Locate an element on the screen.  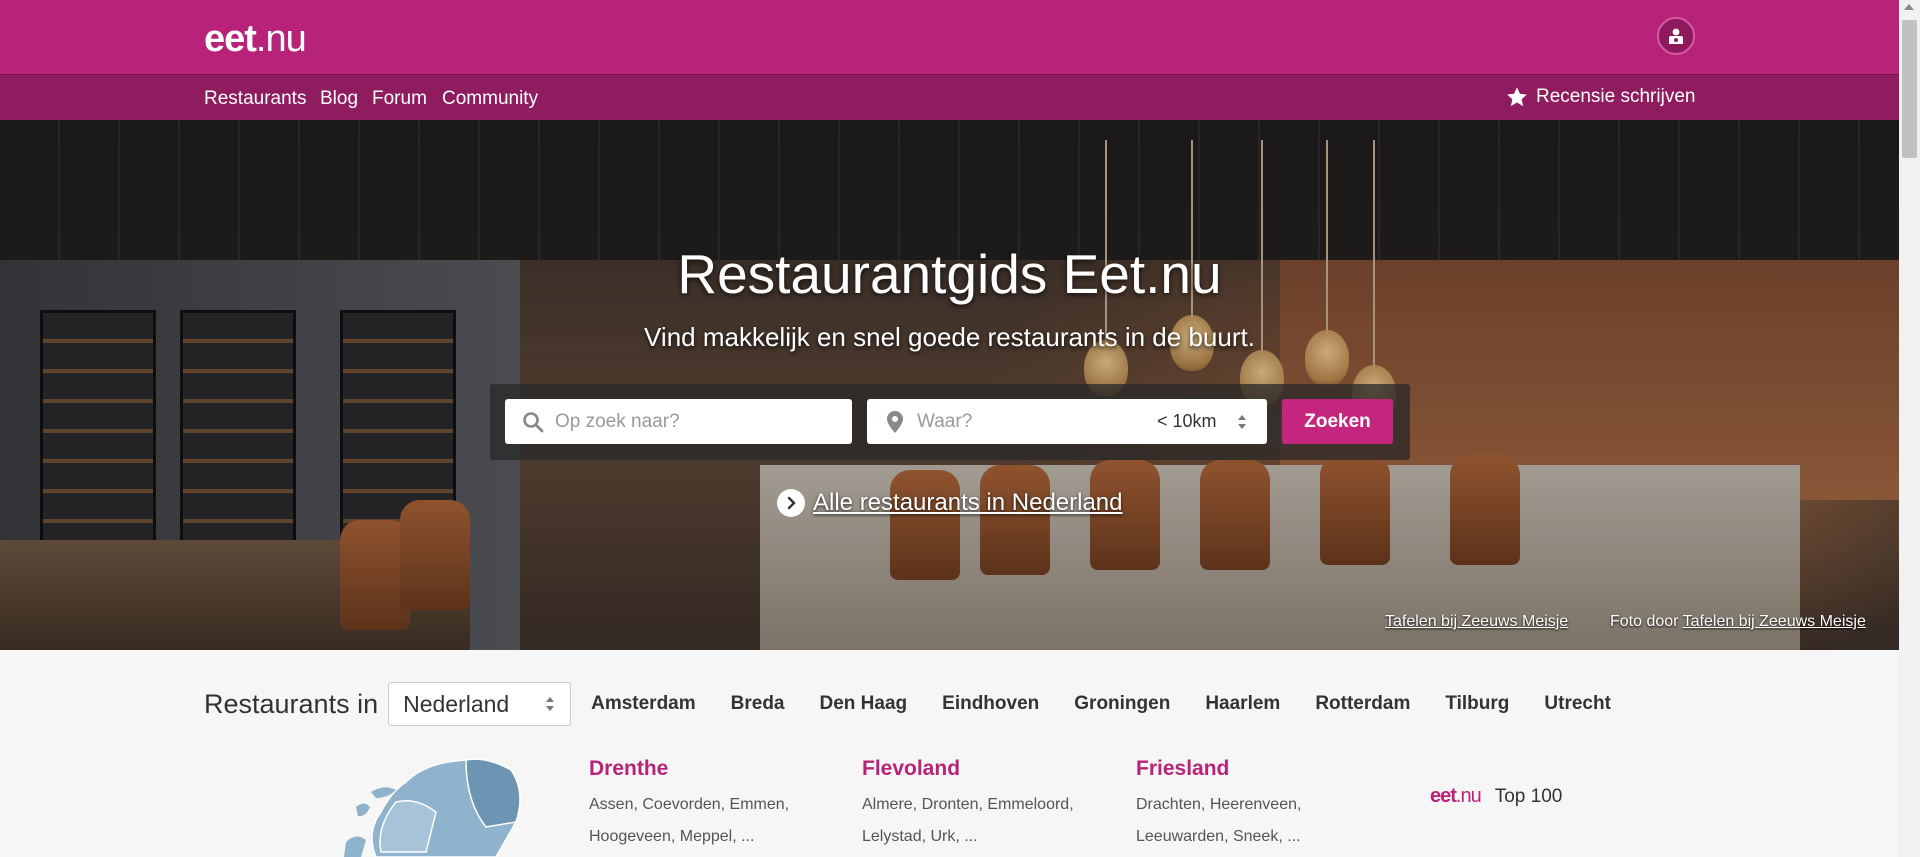
photo-credit: Foto door Tafelen bij Zeeuws Meisje is located at coordinates (1738, 622).